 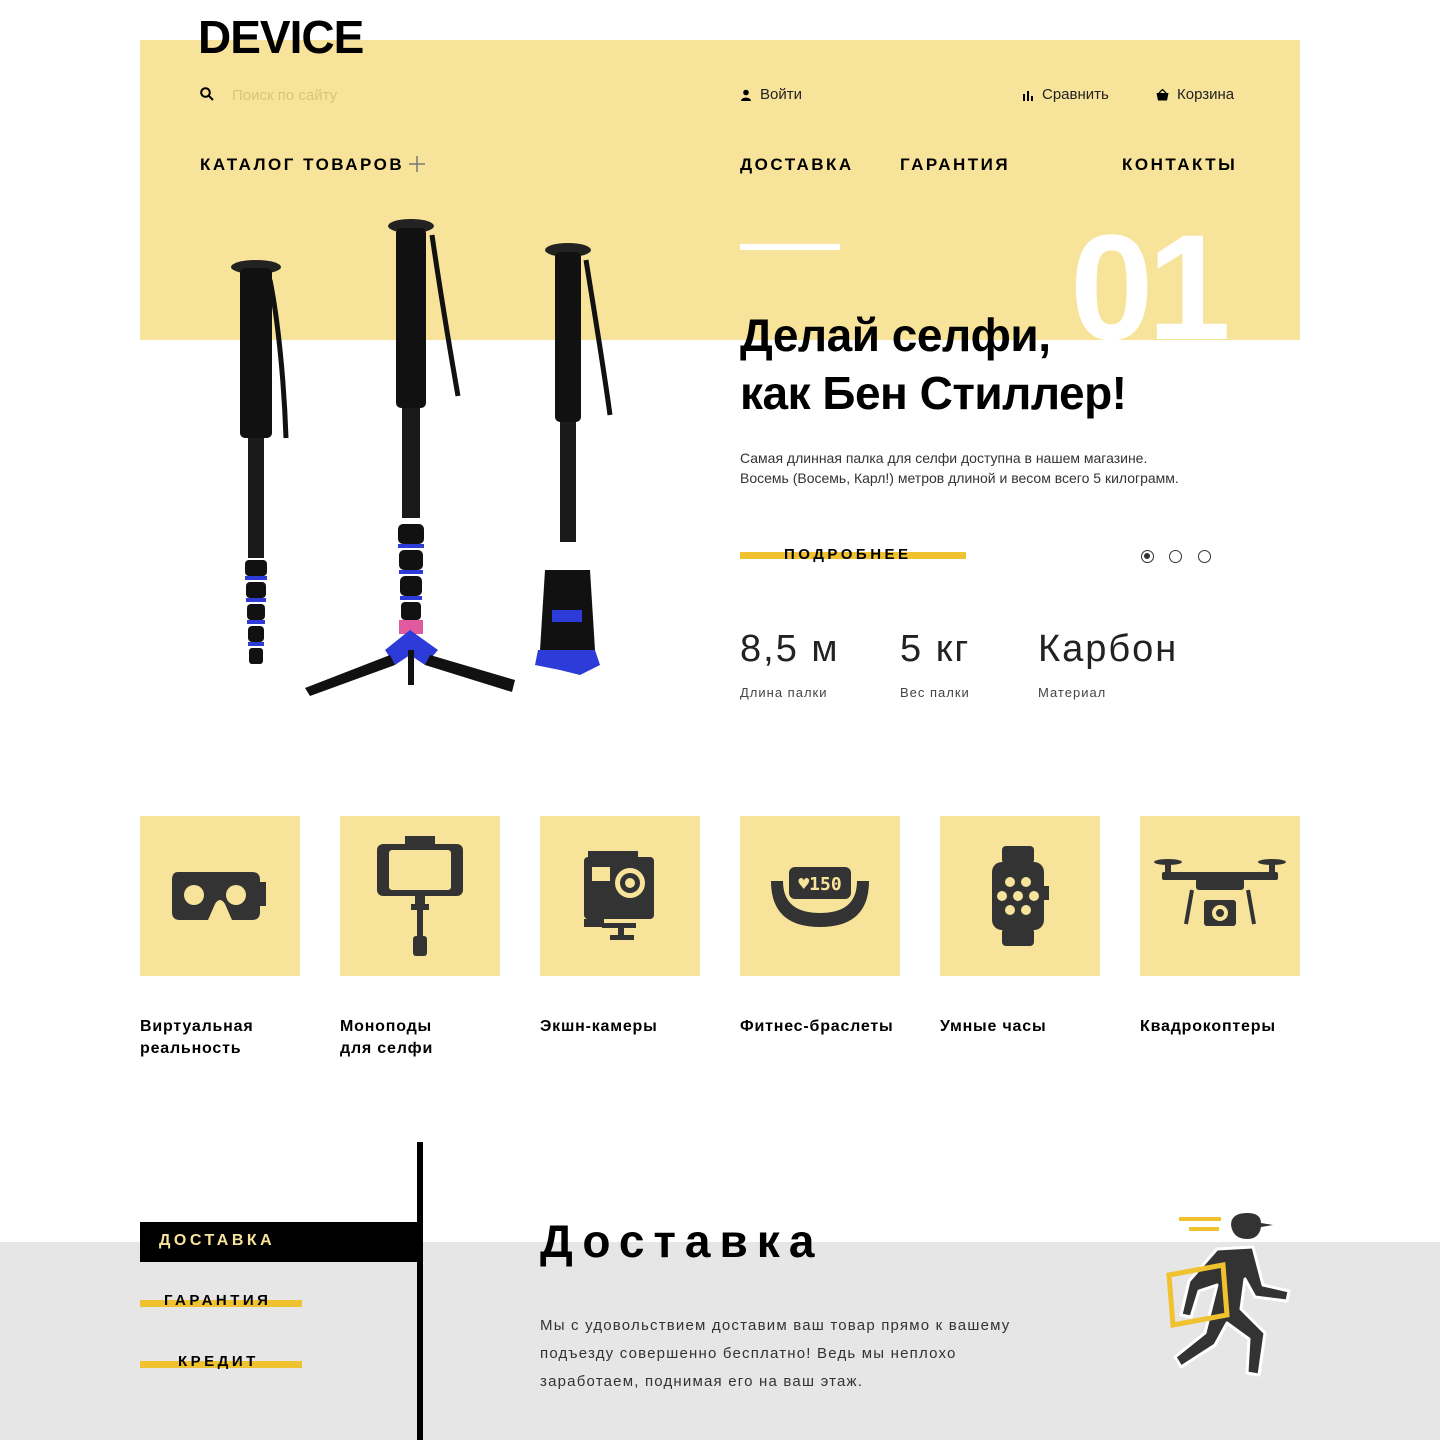 What do you see at coordinates (1208, 1026) in the screenshot?
I see `category-label-line: Квадрокоптеры` at bounding box center [1208, 1026].